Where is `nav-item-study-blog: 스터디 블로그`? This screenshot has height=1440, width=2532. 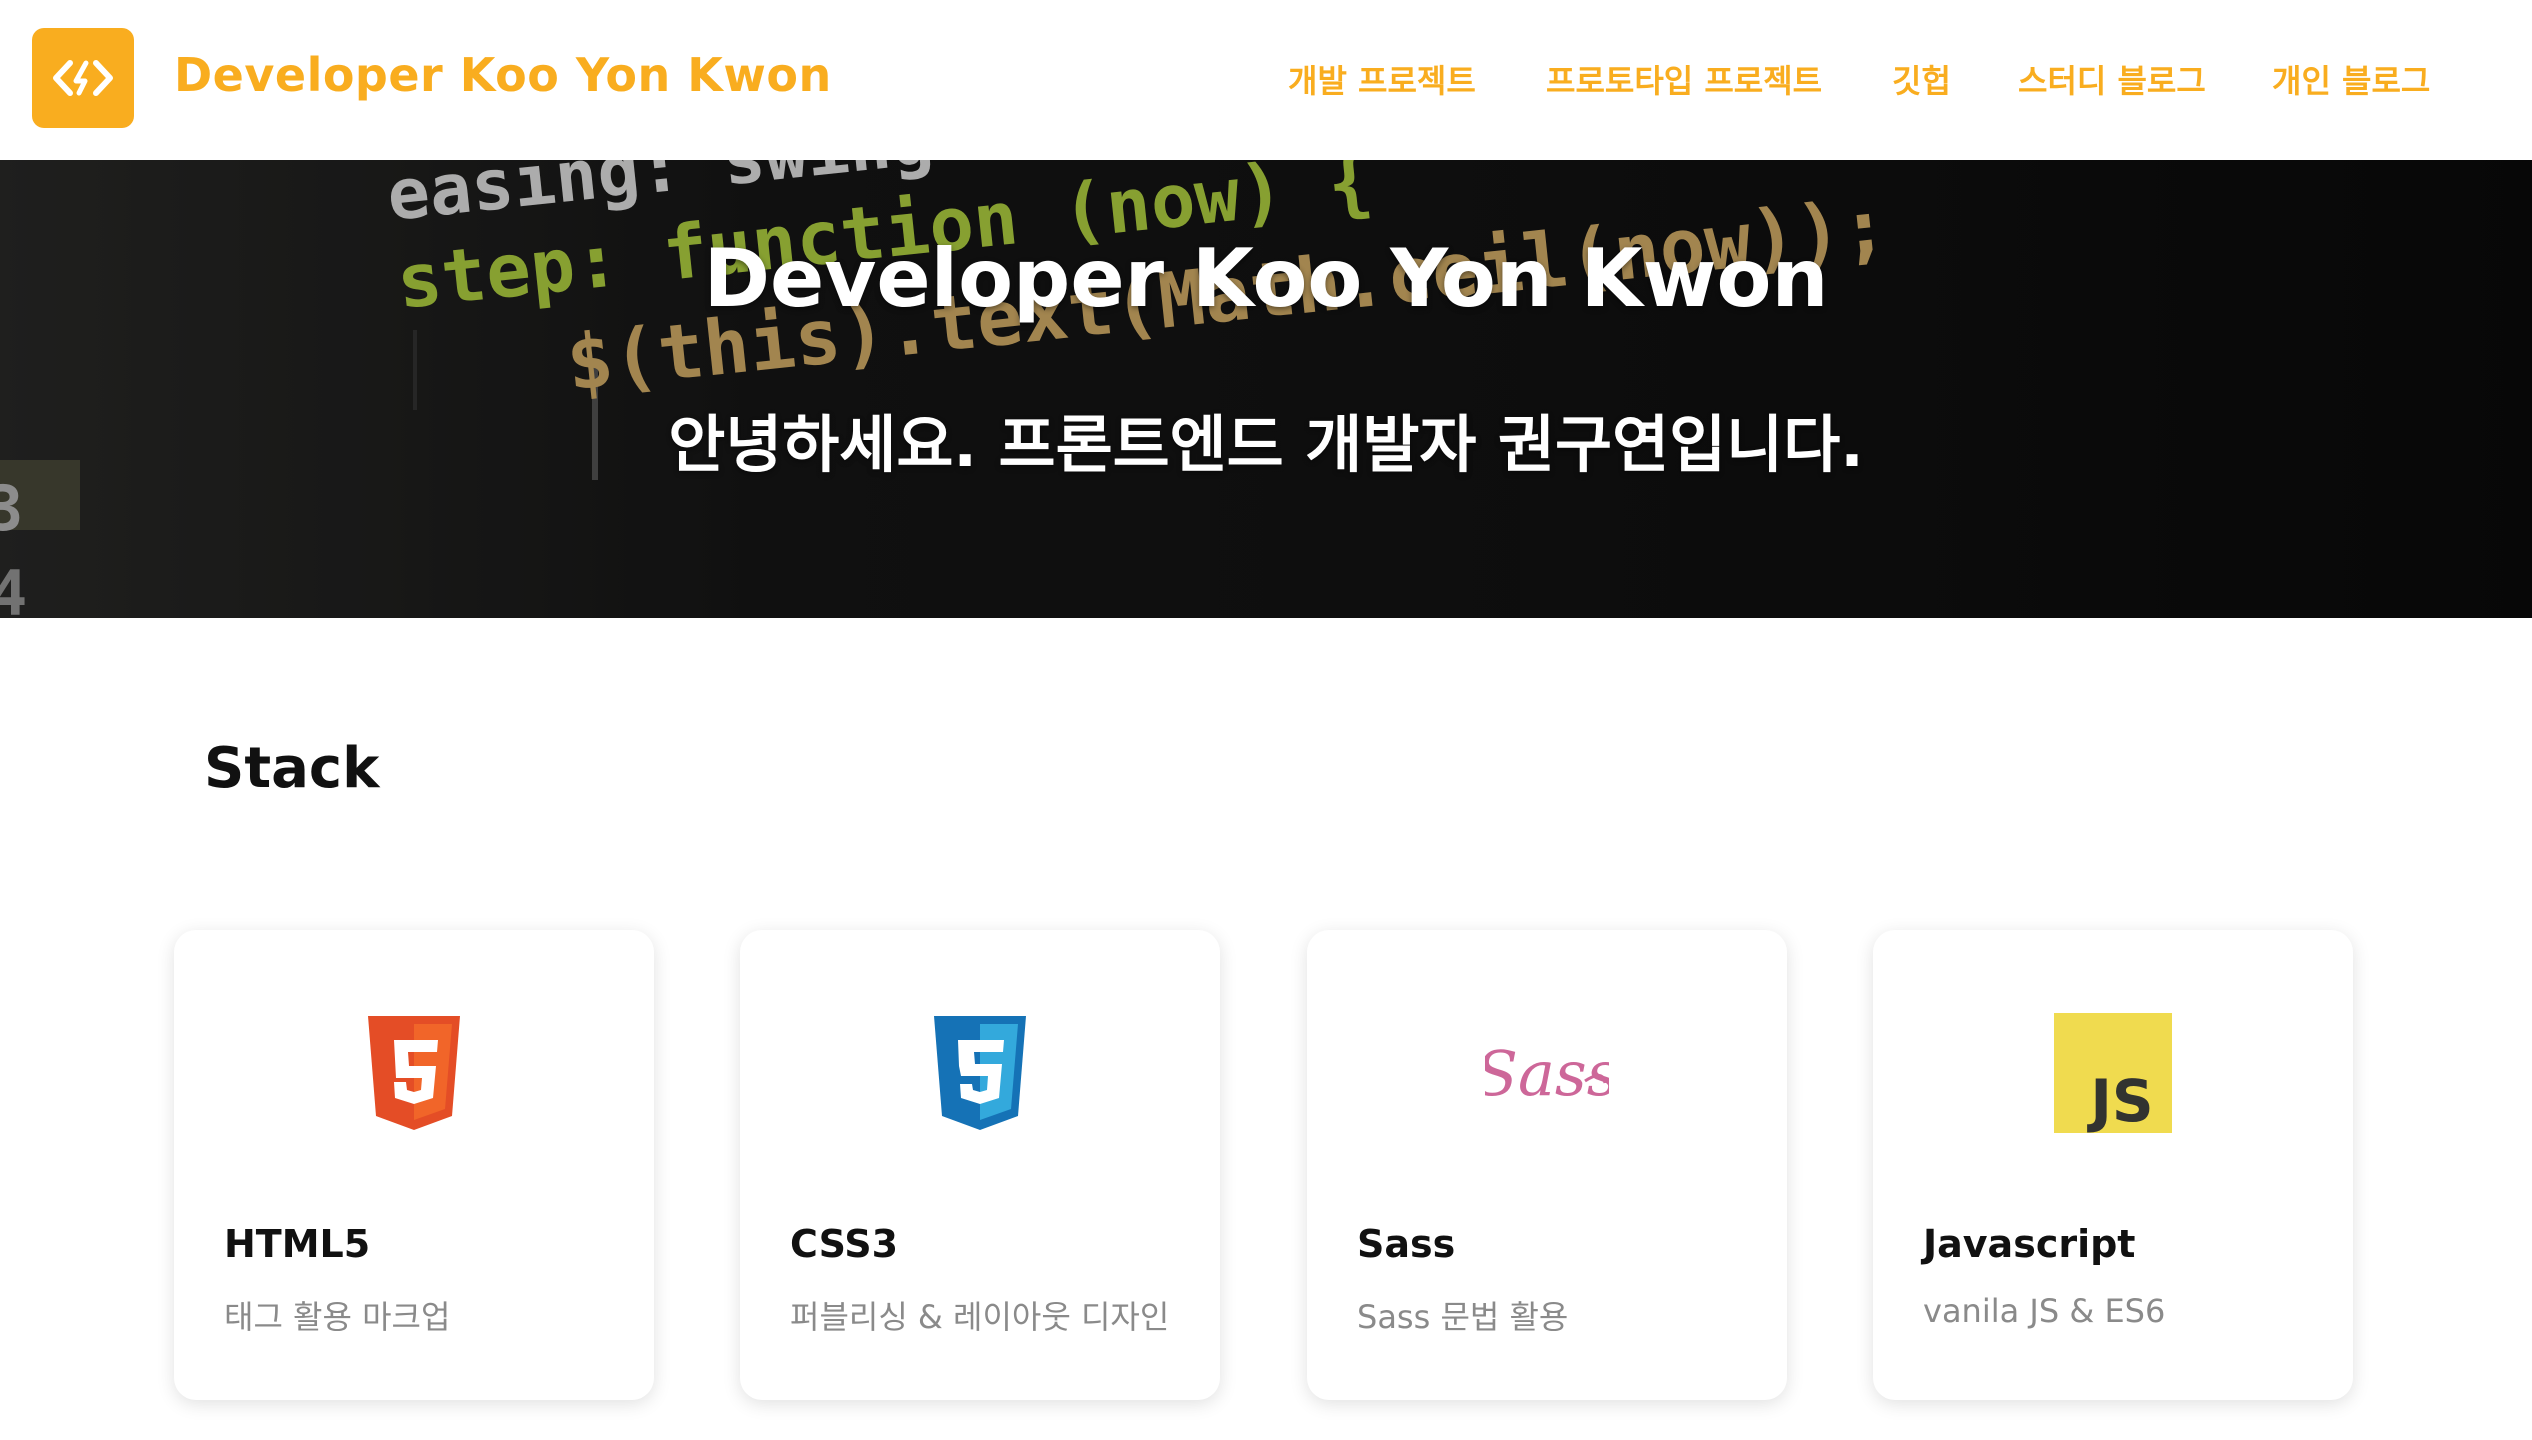
nav-item-study-blog: 스터디 블로그 is located at coordinates (2112, 79).